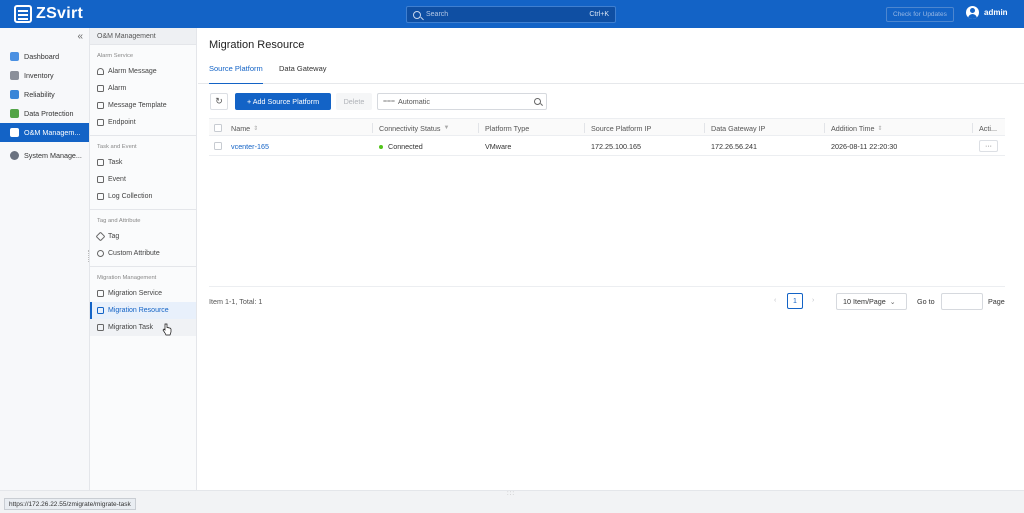 Image resolution: width=1024 pixels, height=513 pixels. I want to click on nav-item-alarm: Alarm, so click(143, 88).